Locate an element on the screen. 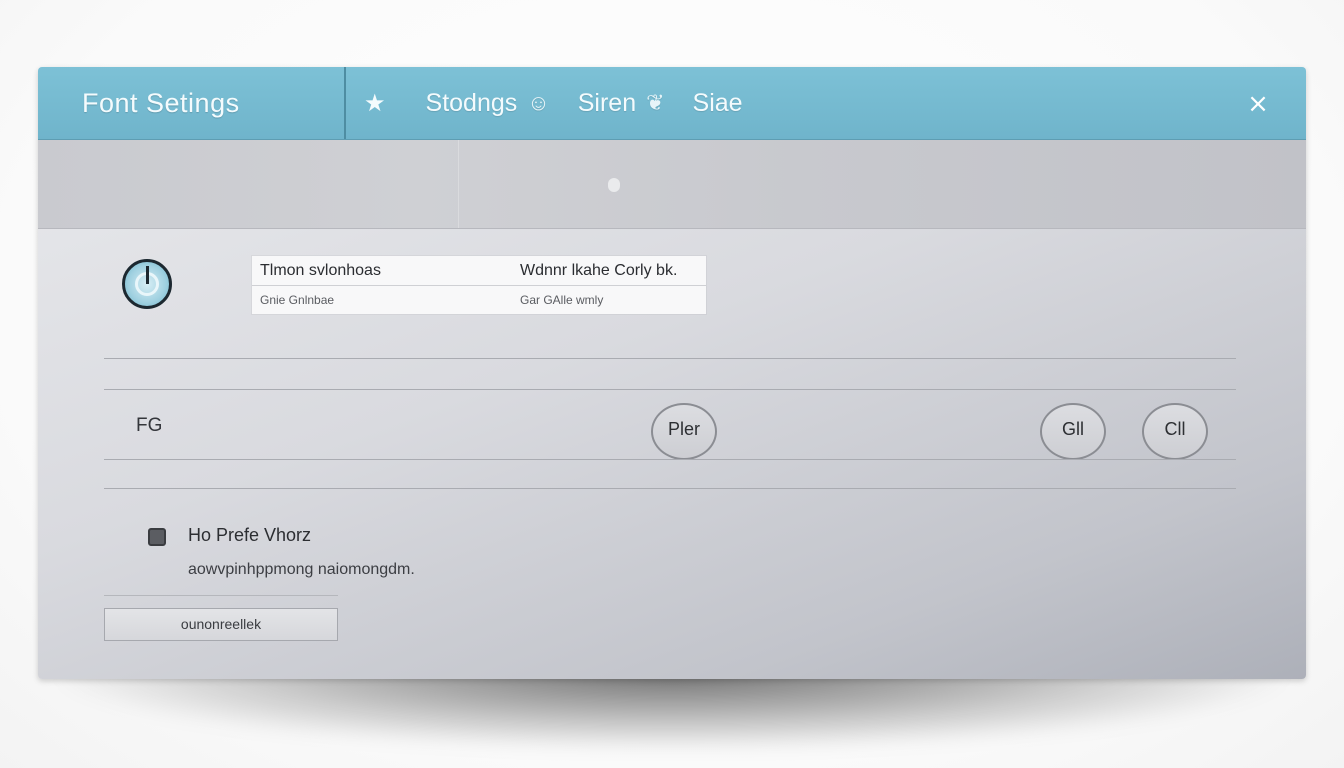 This screenshot has width=1344, height=768. cll-button: Cll is located at coordinates (1175, 431).